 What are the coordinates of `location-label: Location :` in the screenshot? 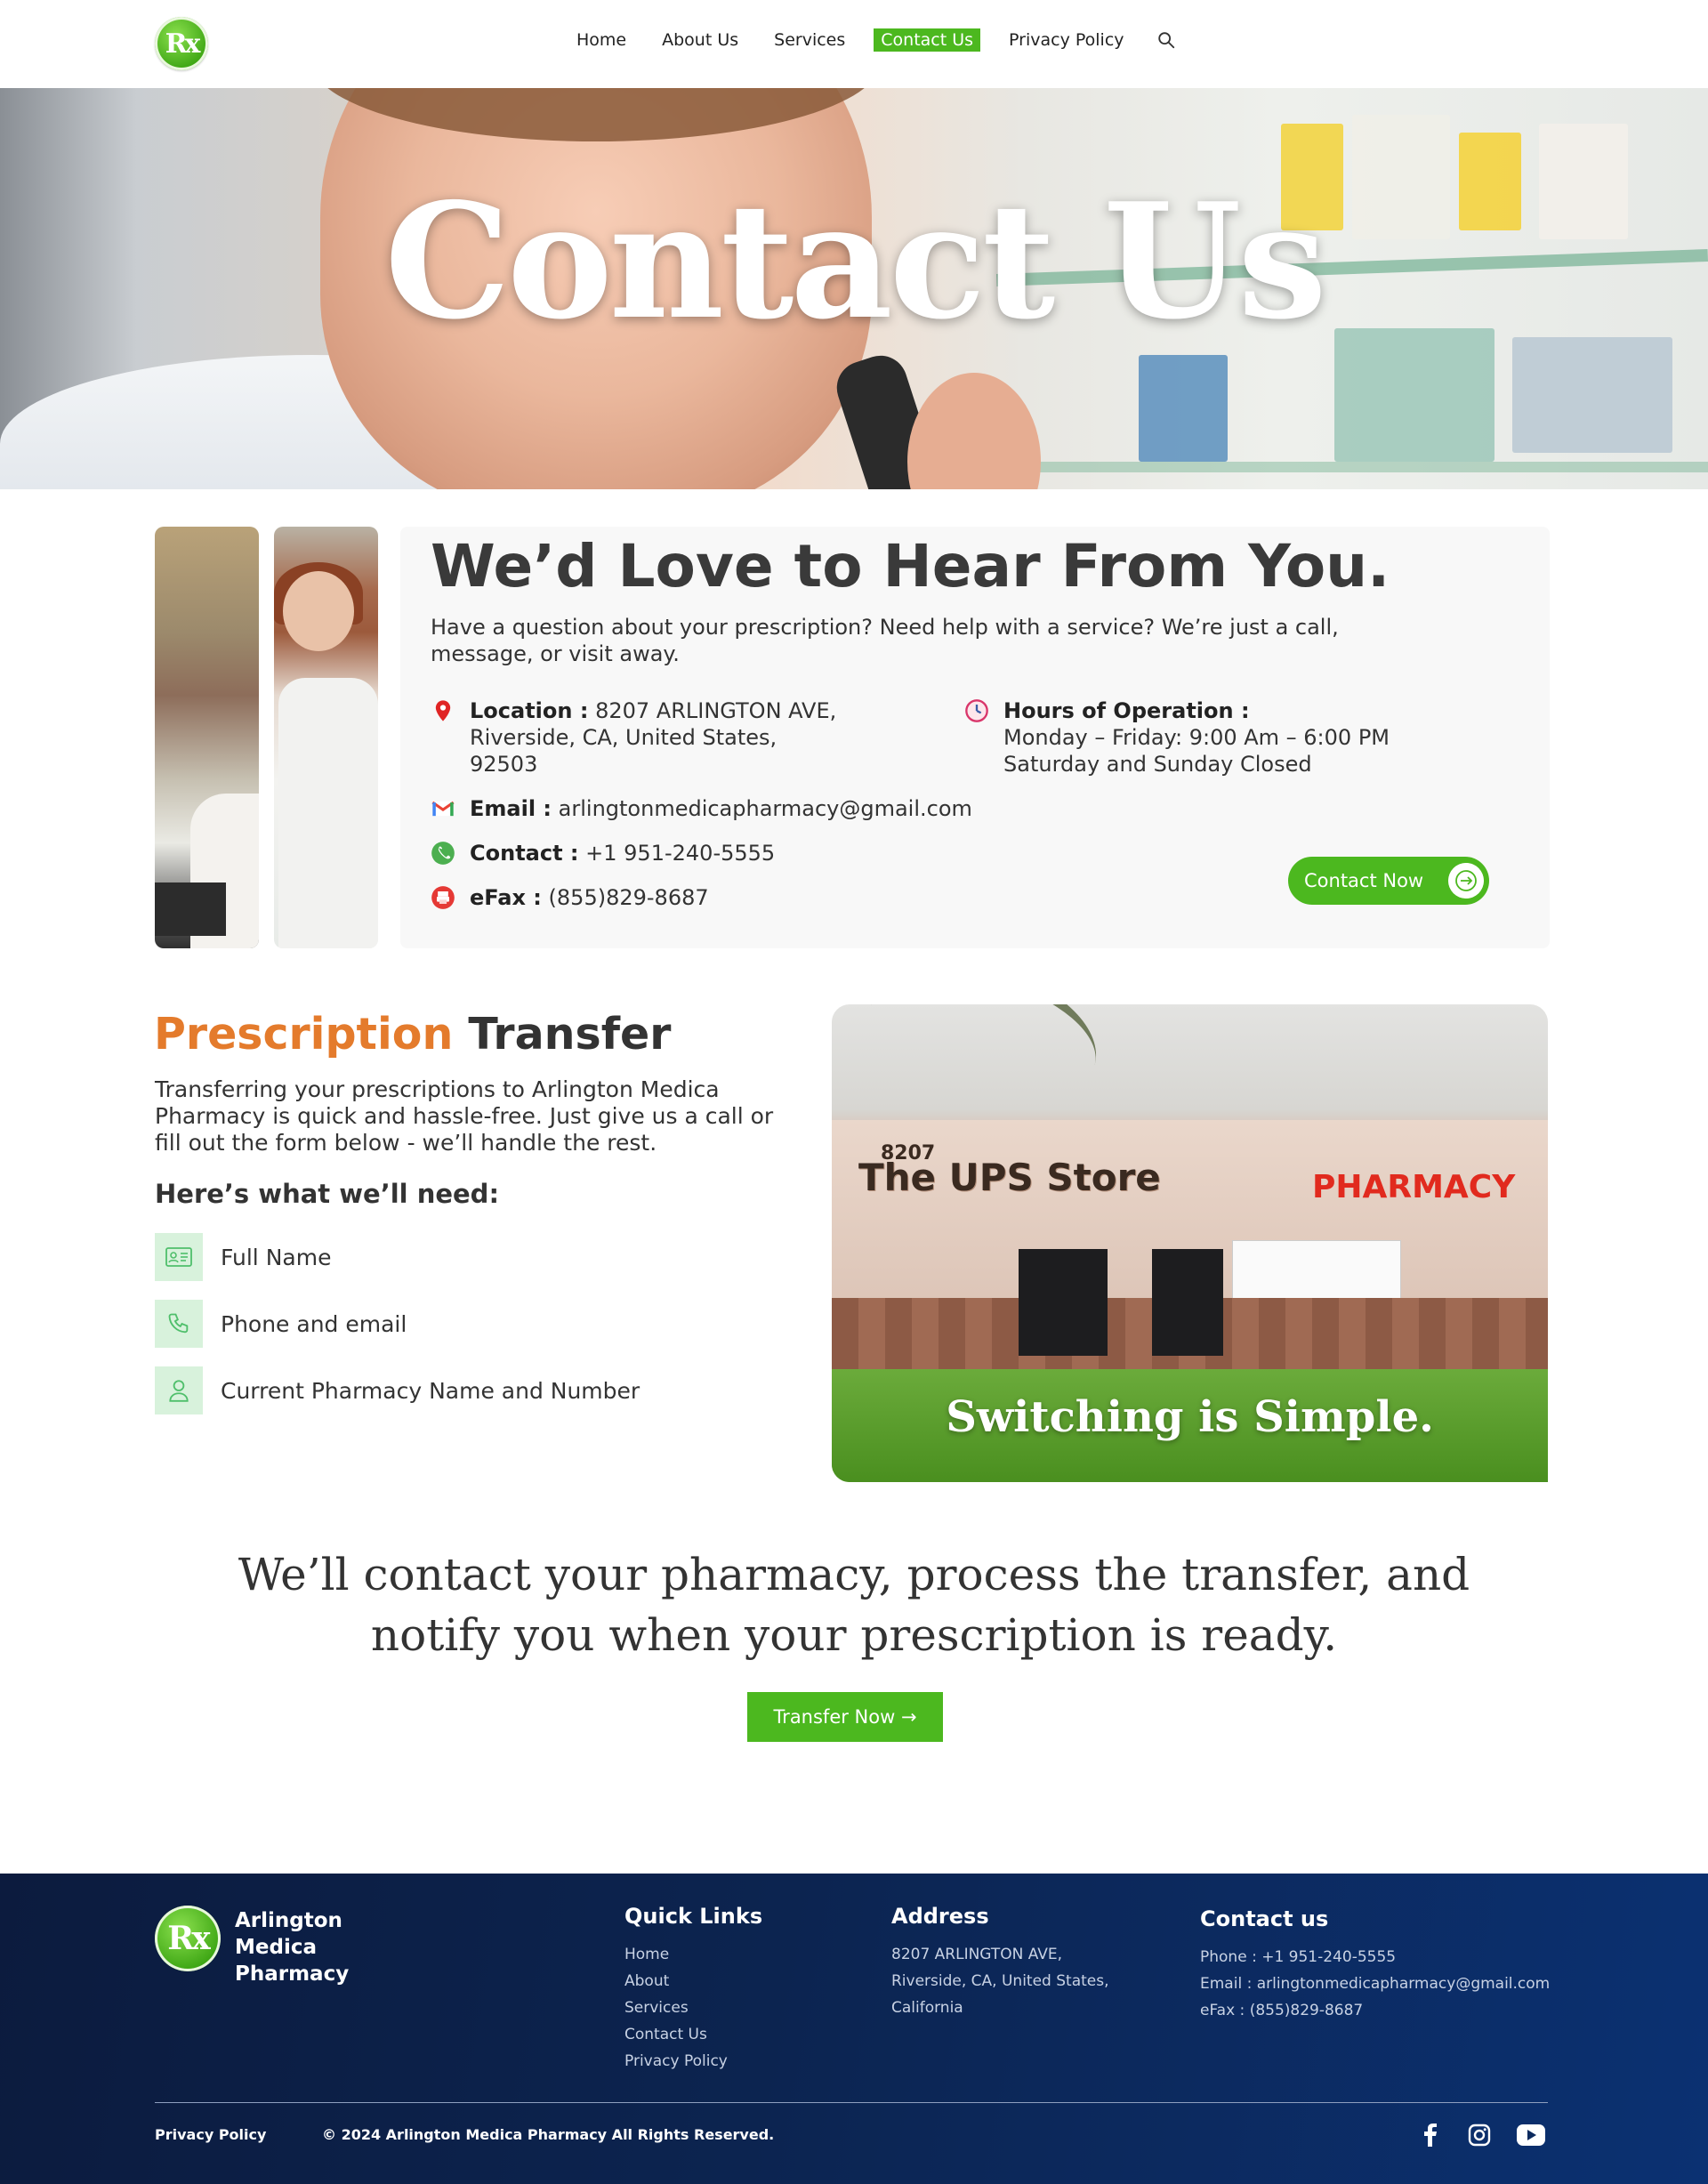 It's located at (529, 710).